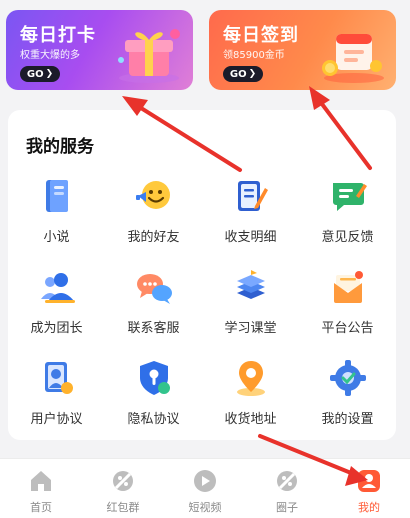  Describe the element at coordinates (347, 328) in the screenshot. I see `service-label: 平台公告` at that location.